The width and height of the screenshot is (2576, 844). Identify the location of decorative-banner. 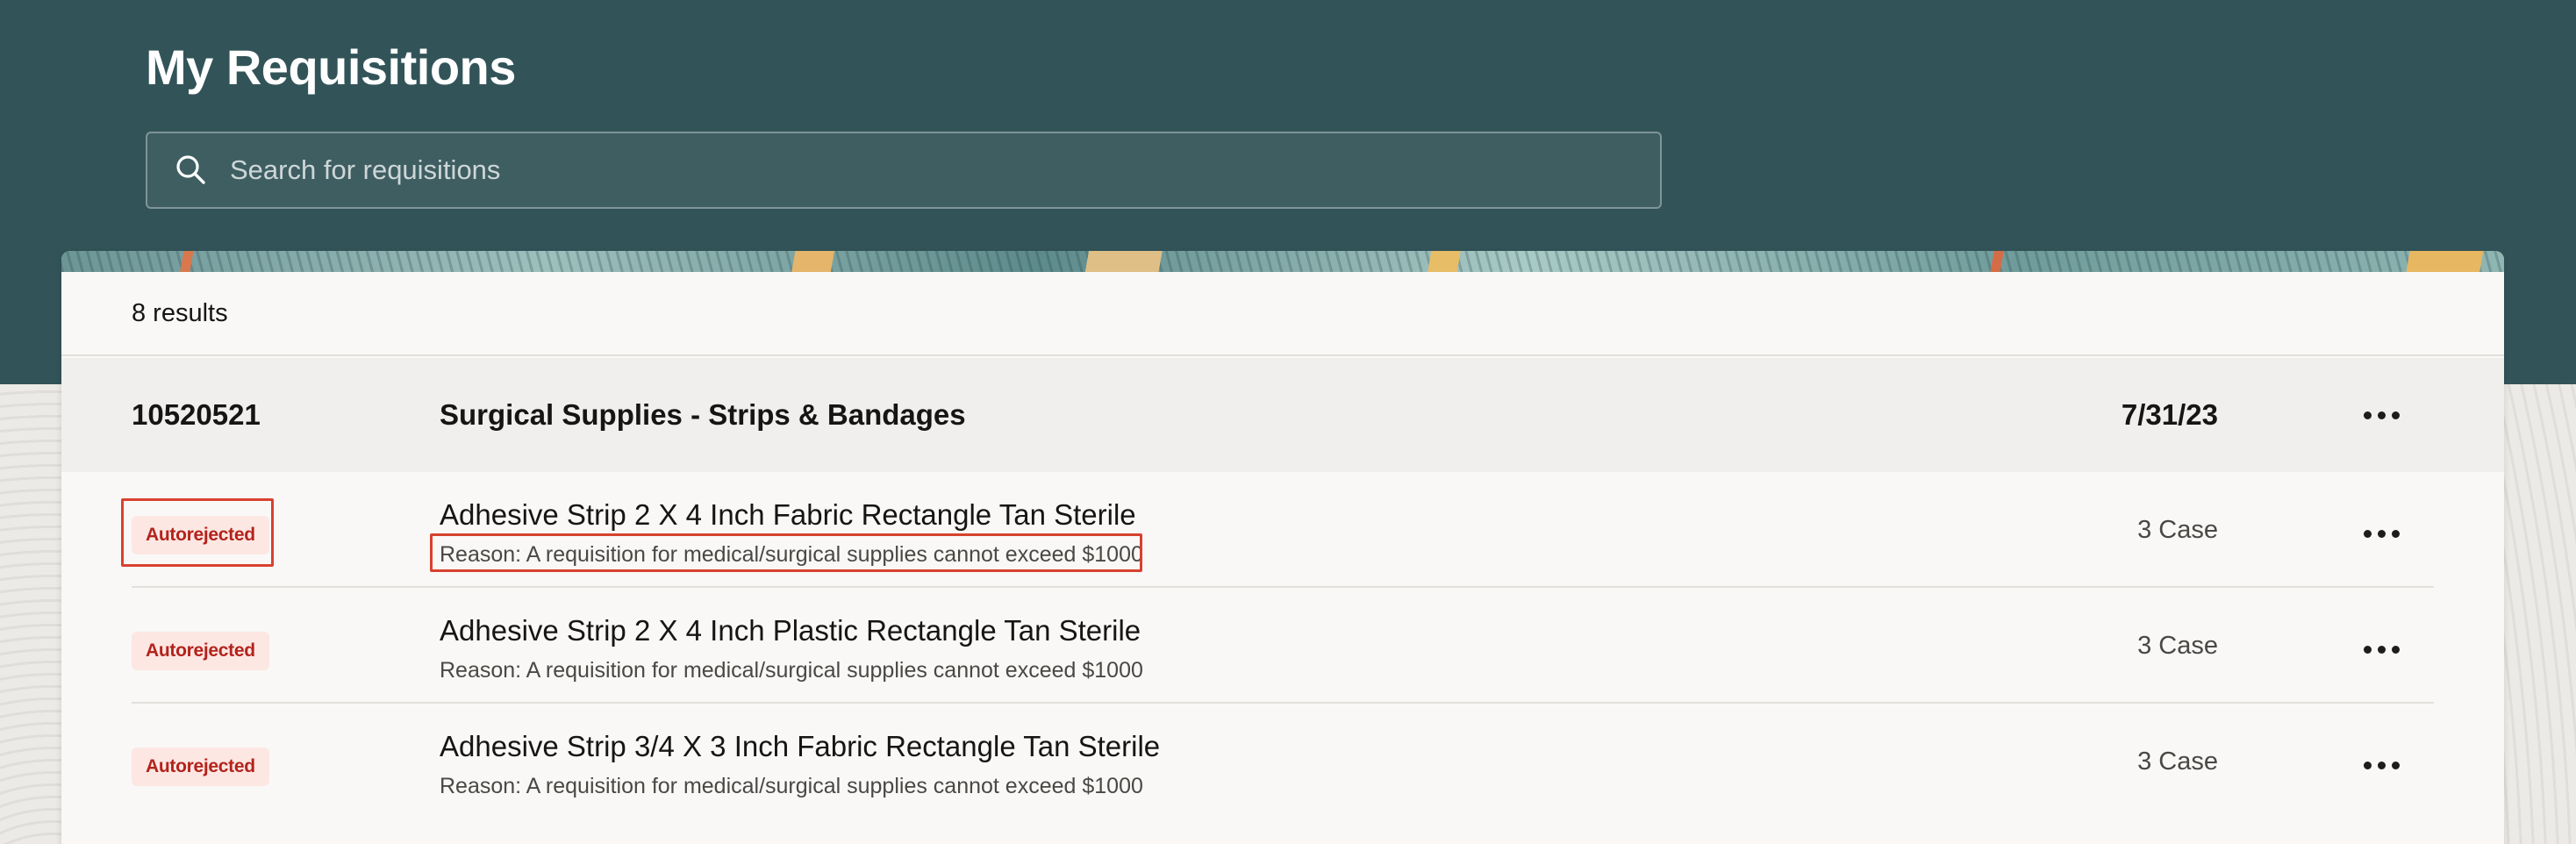
(1282, 261).